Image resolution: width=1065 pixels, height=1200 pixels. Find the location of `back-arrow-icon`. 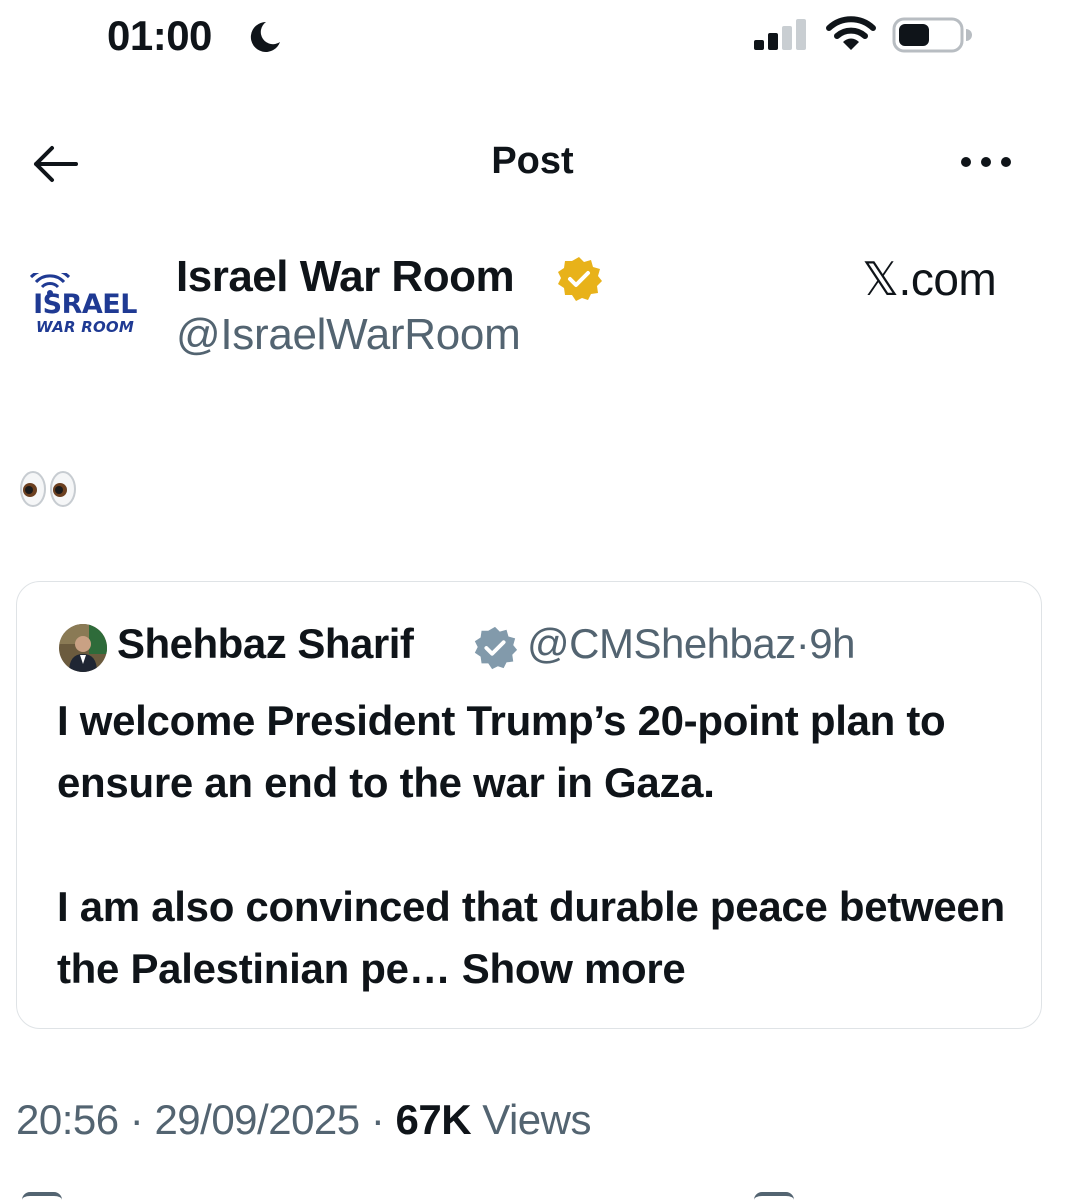

back-arrow-icon is located at coordinates (55, 164).